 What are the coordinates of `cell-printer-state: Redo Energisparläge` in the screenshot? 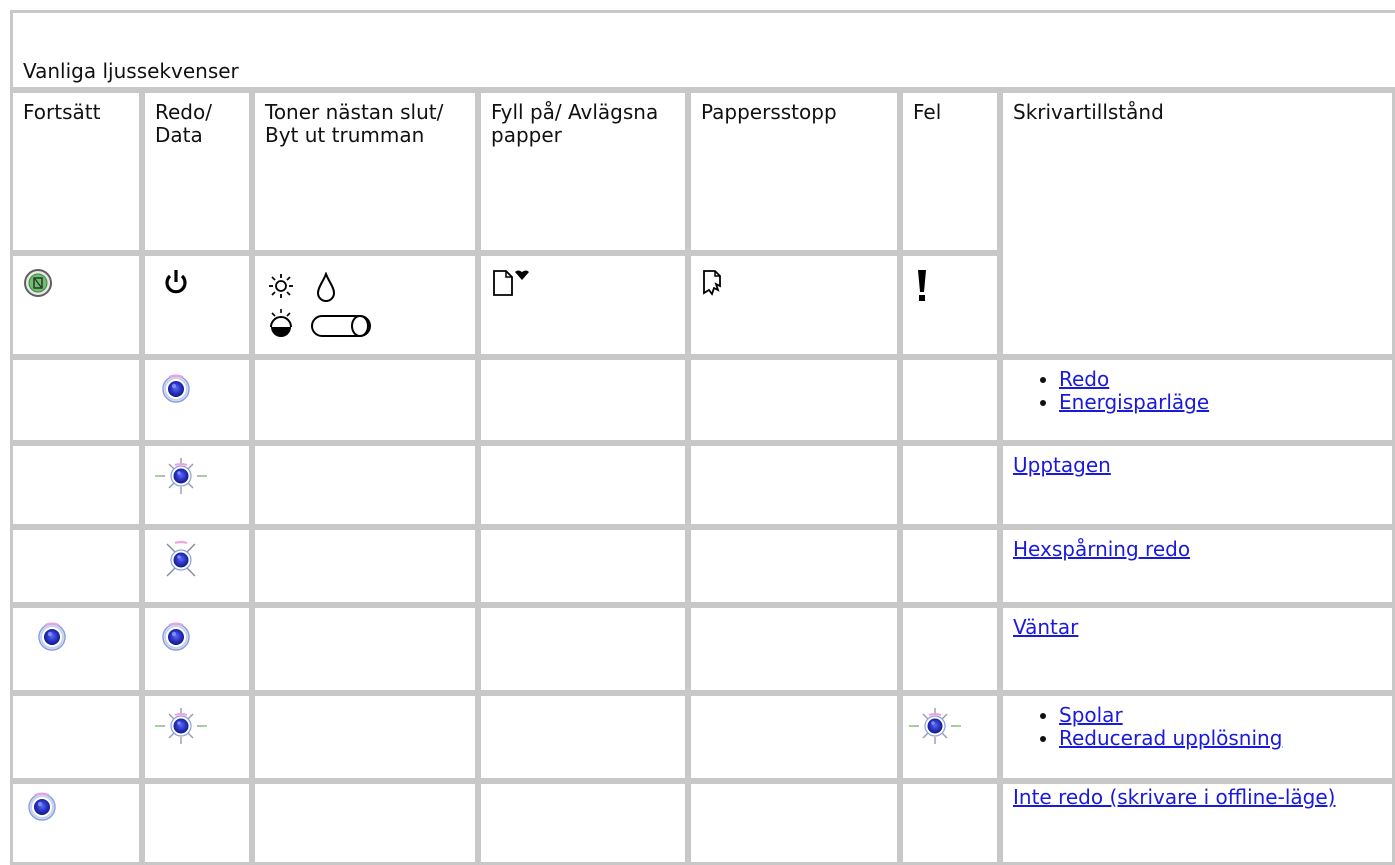 It's located at (1197, 400).